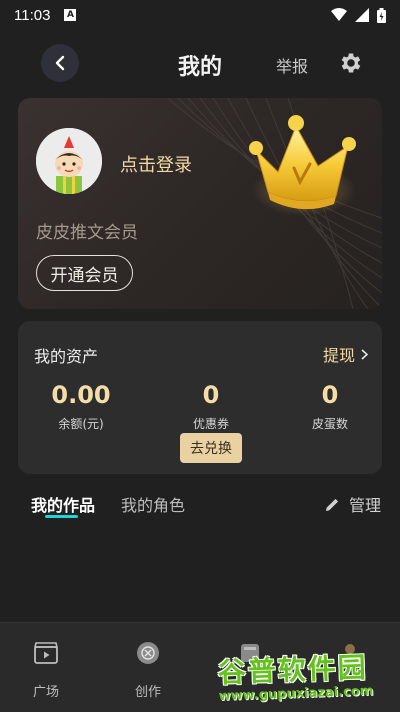 The image size is (400, 712). I want to click on gear-icon, so click(351, 63).